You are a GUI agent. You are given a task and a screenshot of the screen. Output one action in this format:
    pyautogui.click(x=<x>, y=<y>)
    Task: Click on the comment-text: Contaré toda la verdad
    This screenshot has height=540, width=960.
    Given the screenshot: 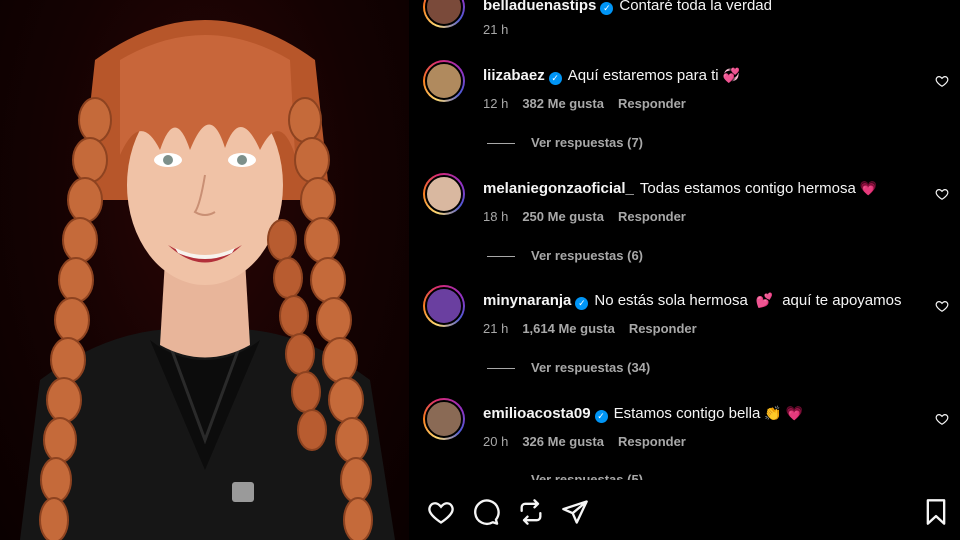 What is the action you would take?
    pyautogui.click(x=695, y=7)
    